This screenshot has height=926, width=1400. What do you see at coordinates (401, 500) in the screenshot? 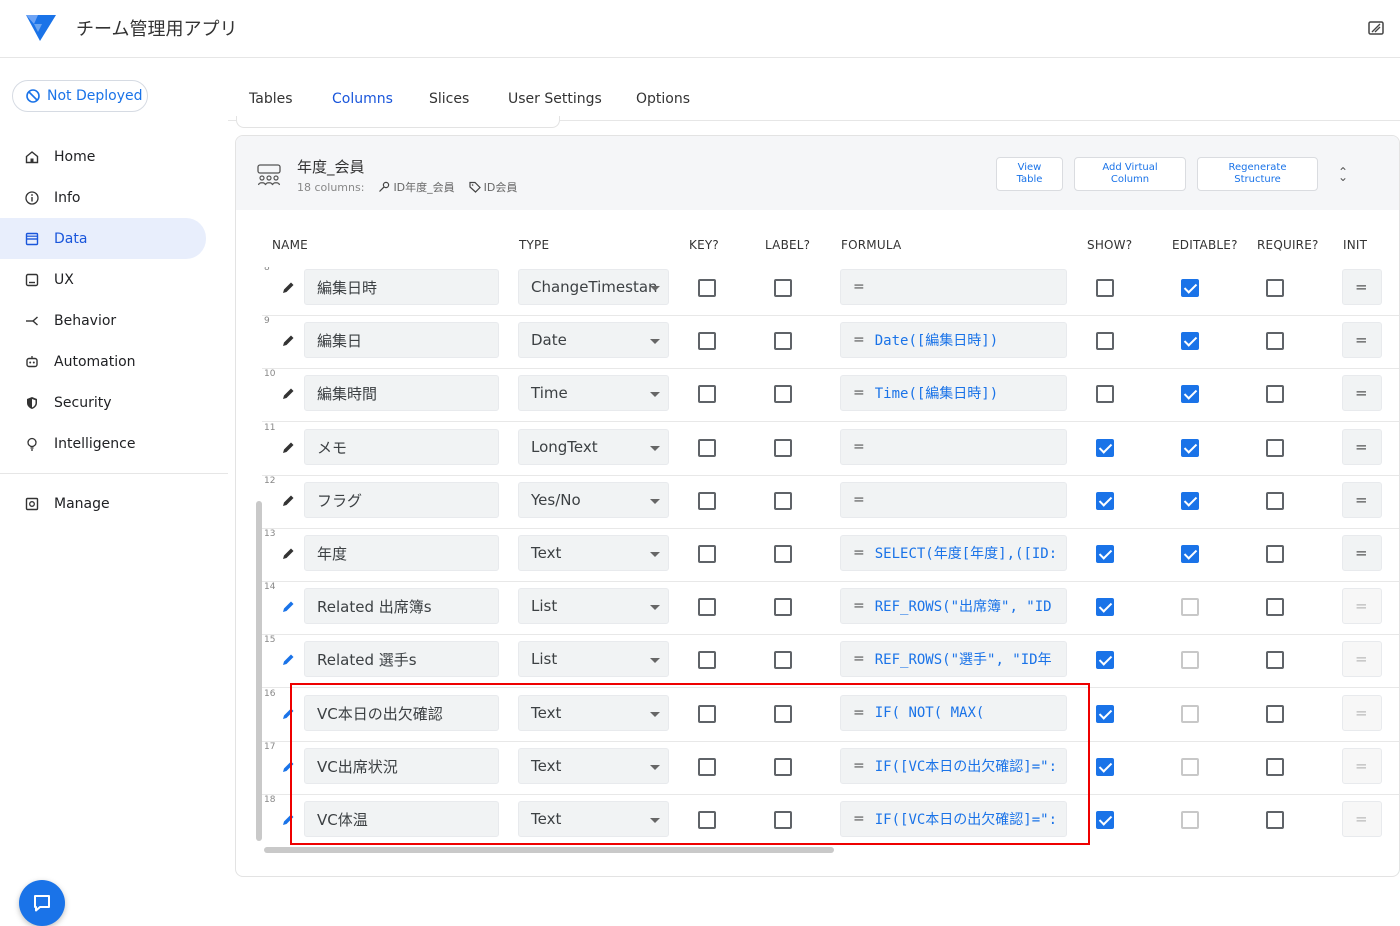
I see `column-name-field: フラグ` at bounding box center [401, 500].